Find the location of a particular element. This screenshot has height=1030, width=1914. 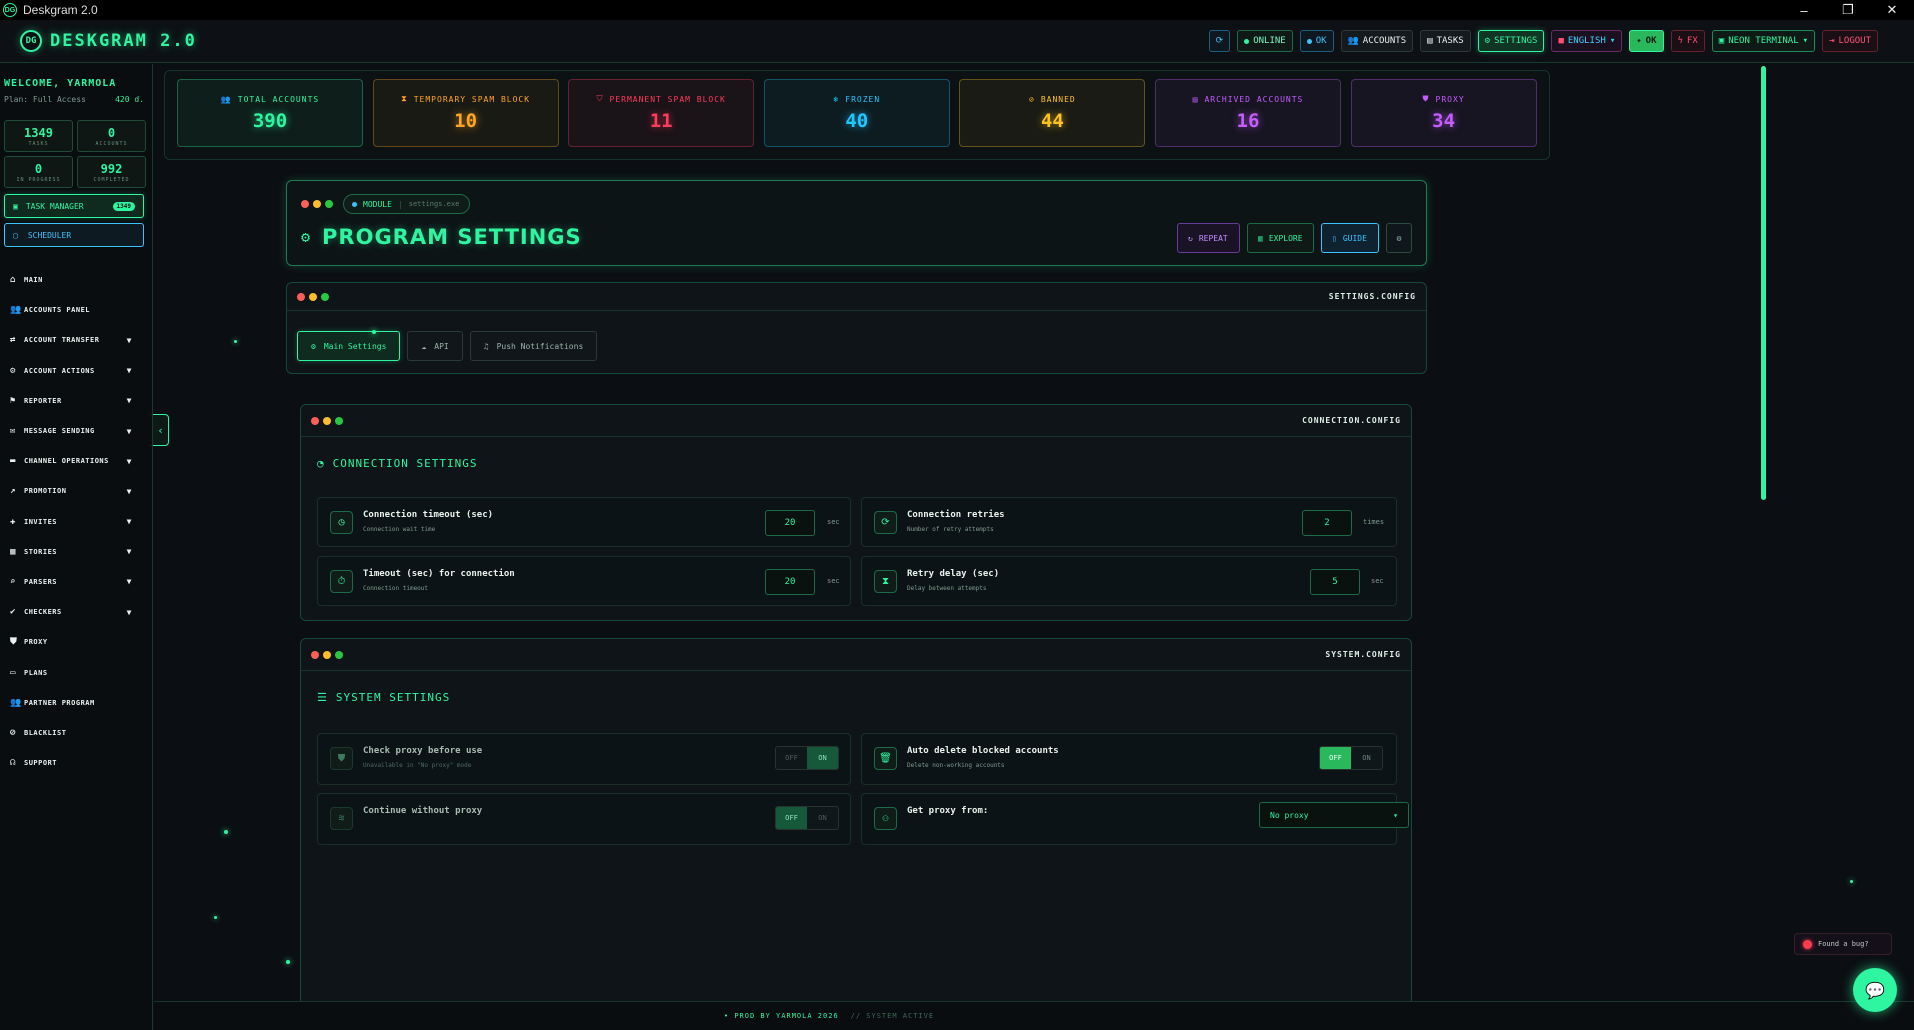

sidebar-item-account-actions: ⚙ ACCOUNT ACTIONS ▼ is located at coordinates (76, 371).